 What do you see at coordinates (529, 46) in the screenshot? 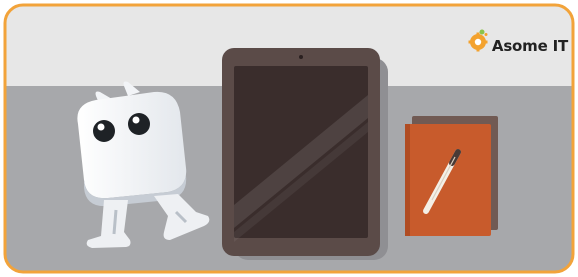
I see `brand-name: Asome IT` at bounding box center [529, 46].